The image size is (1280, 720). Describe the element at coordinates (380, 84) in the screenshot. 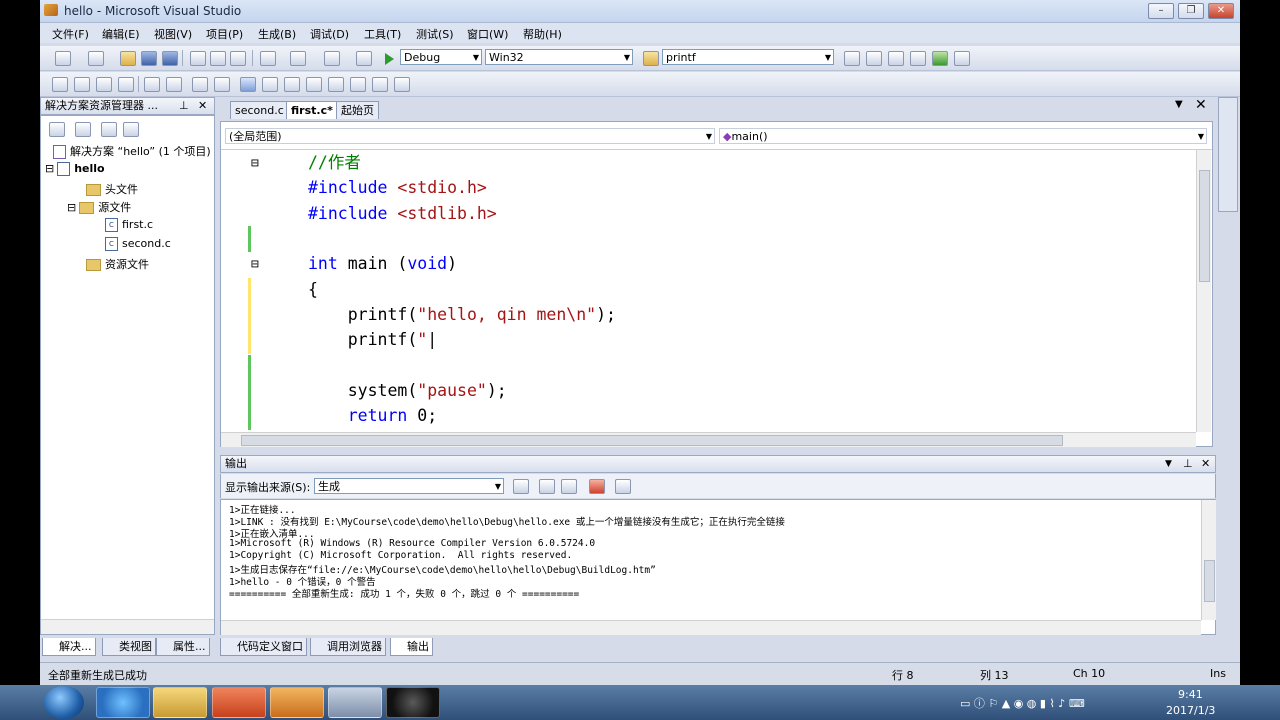

I see `bookmark-next-doc-icon` at that location.